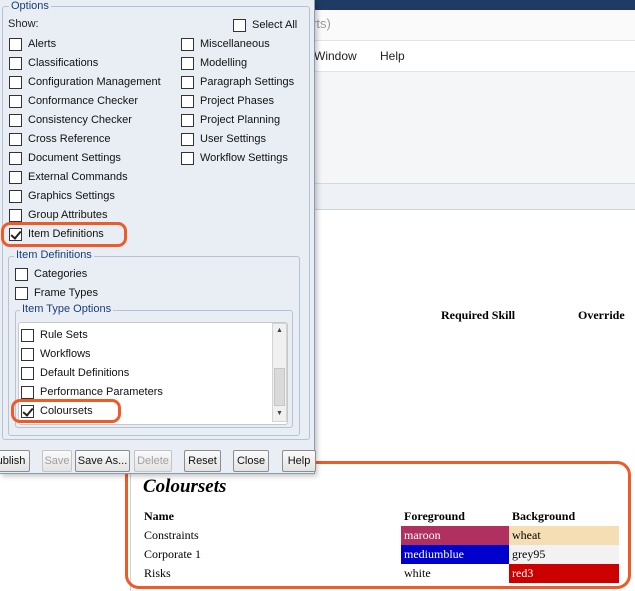  I want to click on menu-help: Help, so click(392, 56).